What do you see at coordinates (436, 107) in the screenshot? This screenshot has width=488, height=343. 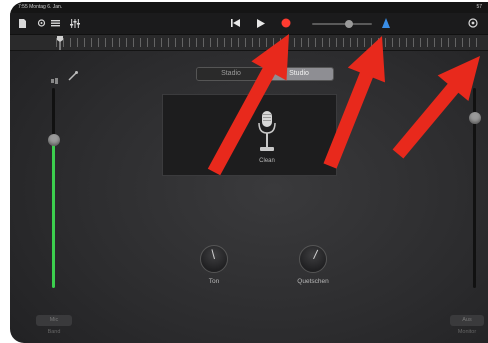 I see `arrow-to-settings` at bounding box center [436, 107].